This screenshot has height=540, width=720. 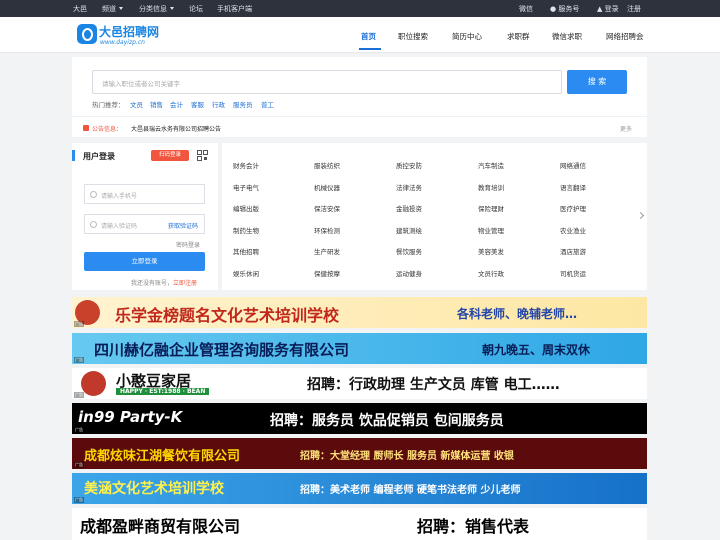 What do you see at coordinates (80, 9) in the screenshot?
I see `city-link: 大邑` at bounding box center [80, 9].